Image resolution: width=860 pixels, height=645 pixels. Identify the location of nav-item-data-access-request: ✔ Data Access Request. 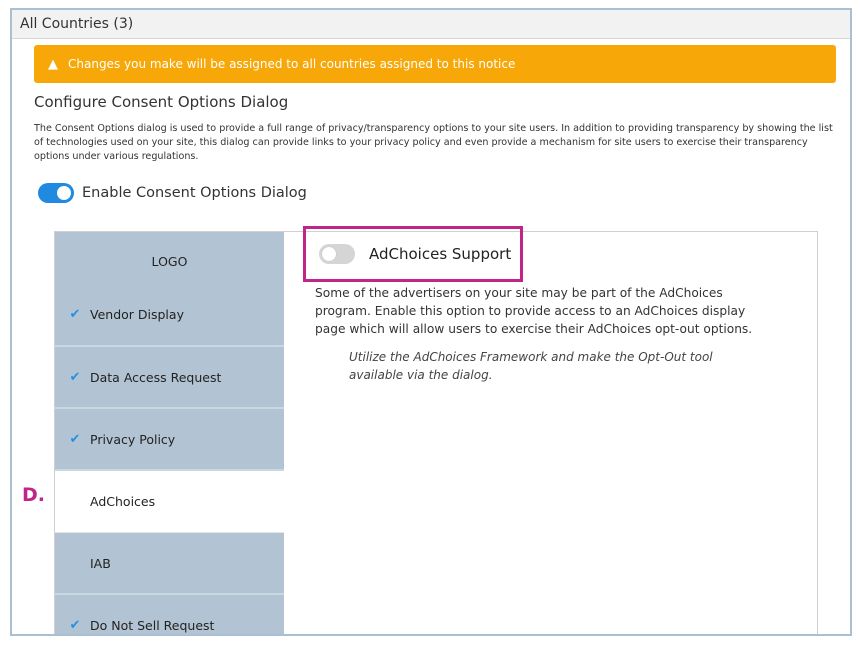
(169, 378).